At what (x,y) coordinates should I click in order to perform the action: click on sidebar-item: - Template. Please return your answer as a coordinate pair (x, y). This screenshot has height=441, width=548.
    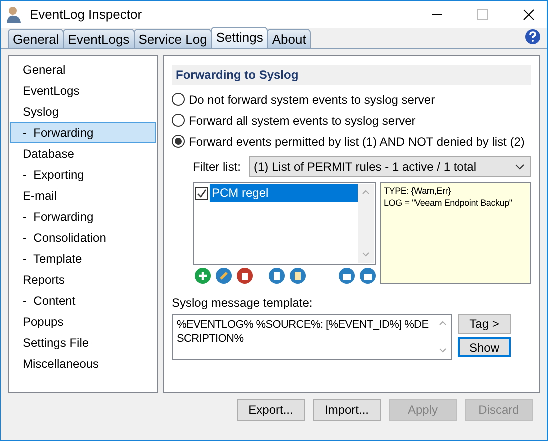
    Looking at the image, I should click on (83, 258).